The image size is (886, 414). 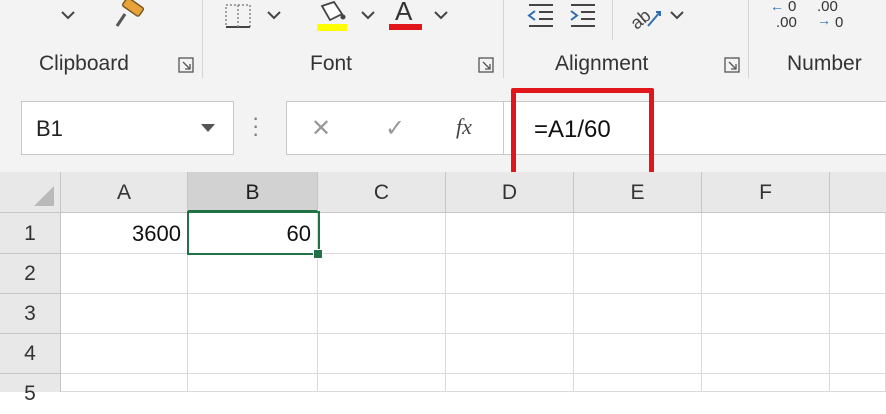 I want to click on cell-d4, so click(x=510, y=354).